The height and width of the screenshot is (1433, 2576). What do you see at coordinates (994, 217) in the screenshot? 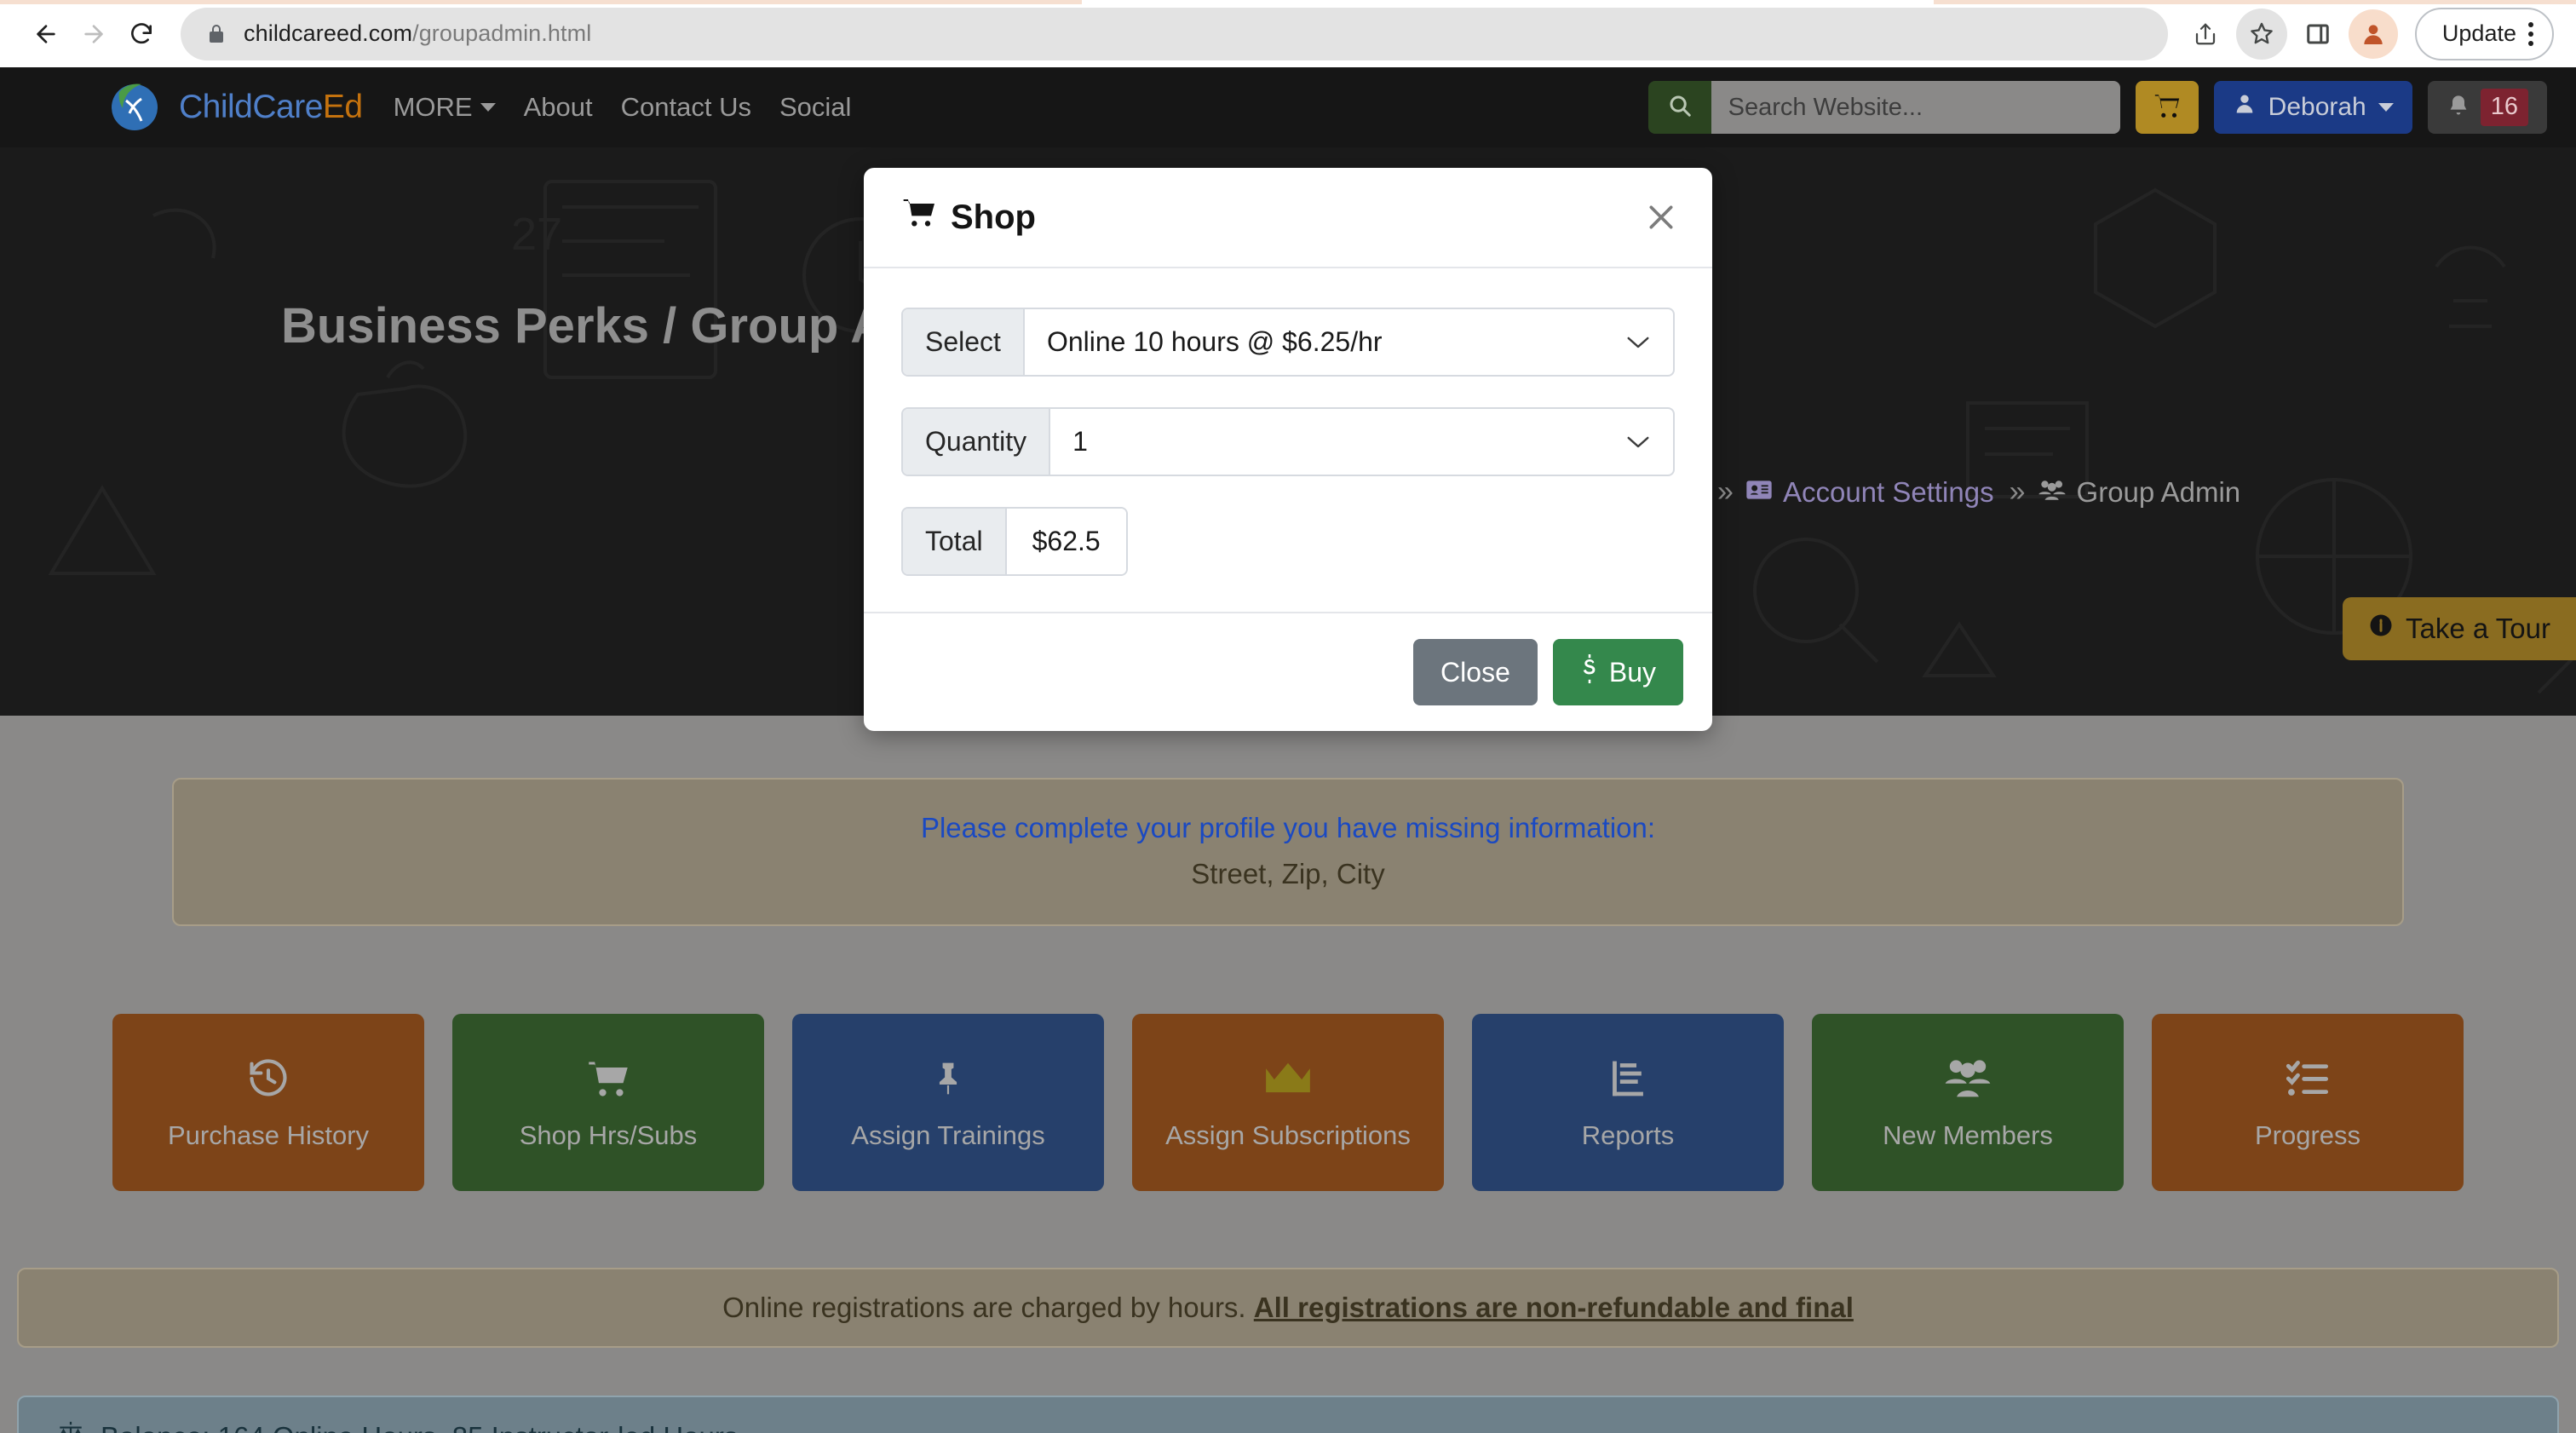
I see `modal-title-text: Shop` at bounding box center [994, 217].